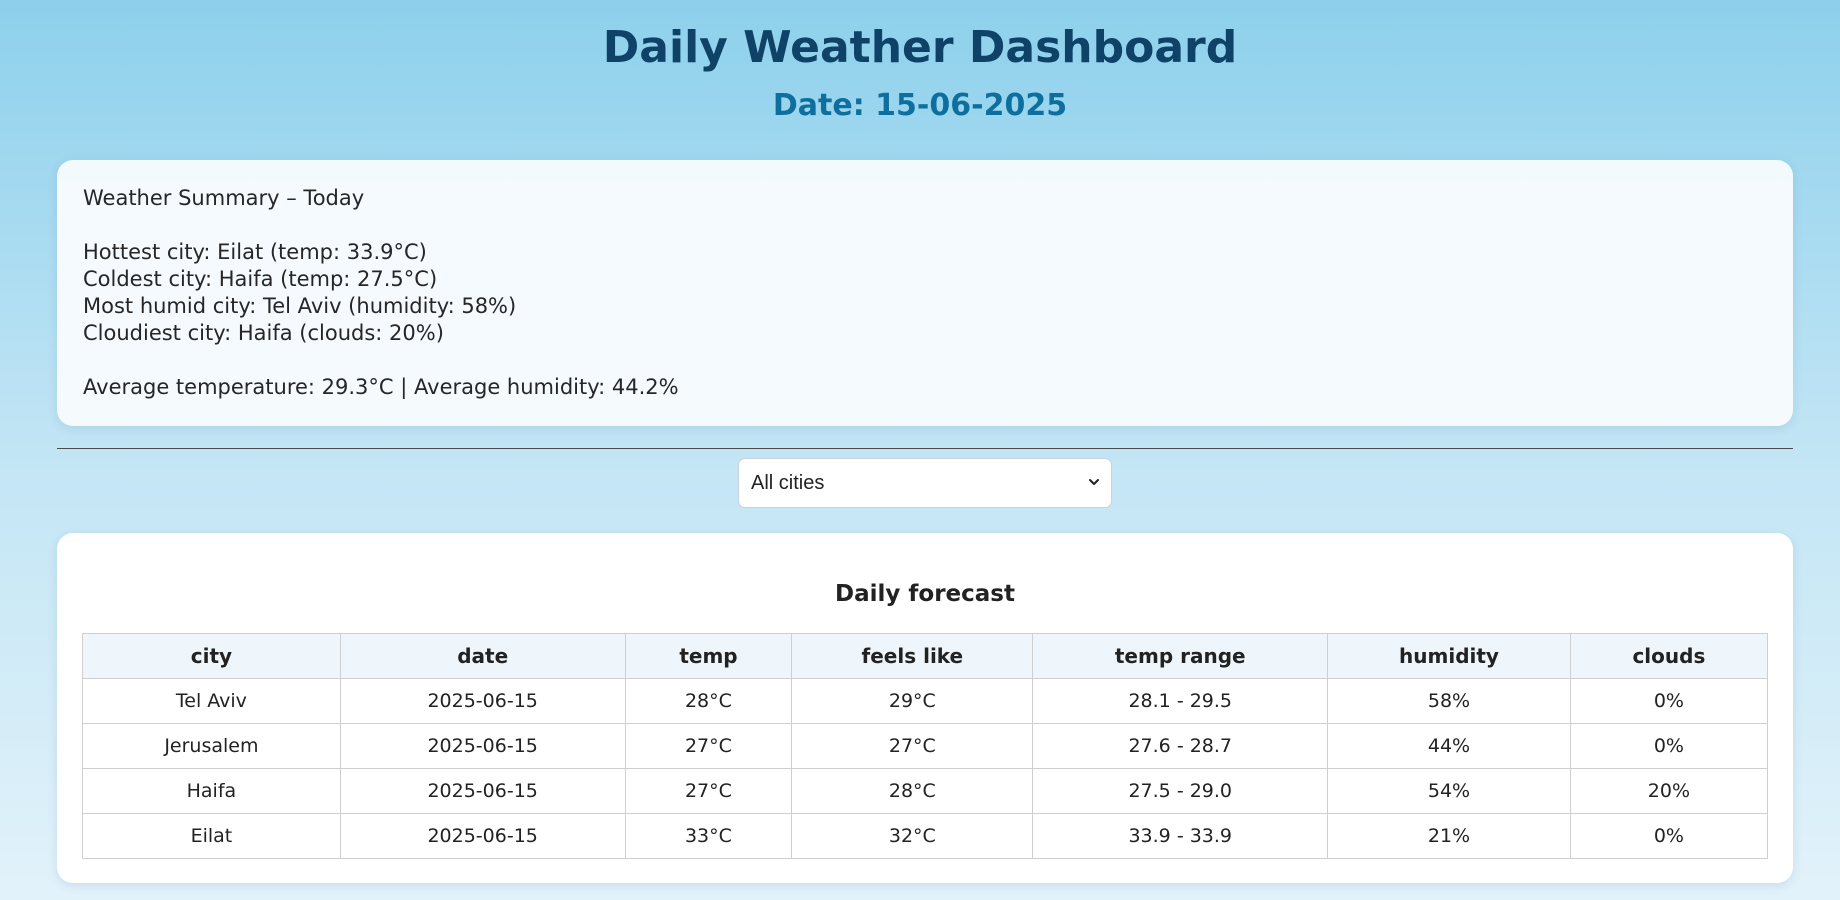  I want to click on page-date: Date: 15-06-2025, so click(920, 105).